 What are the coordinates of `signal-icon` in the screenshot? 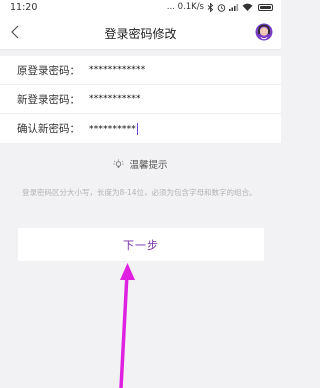 It's located at (233, 7).